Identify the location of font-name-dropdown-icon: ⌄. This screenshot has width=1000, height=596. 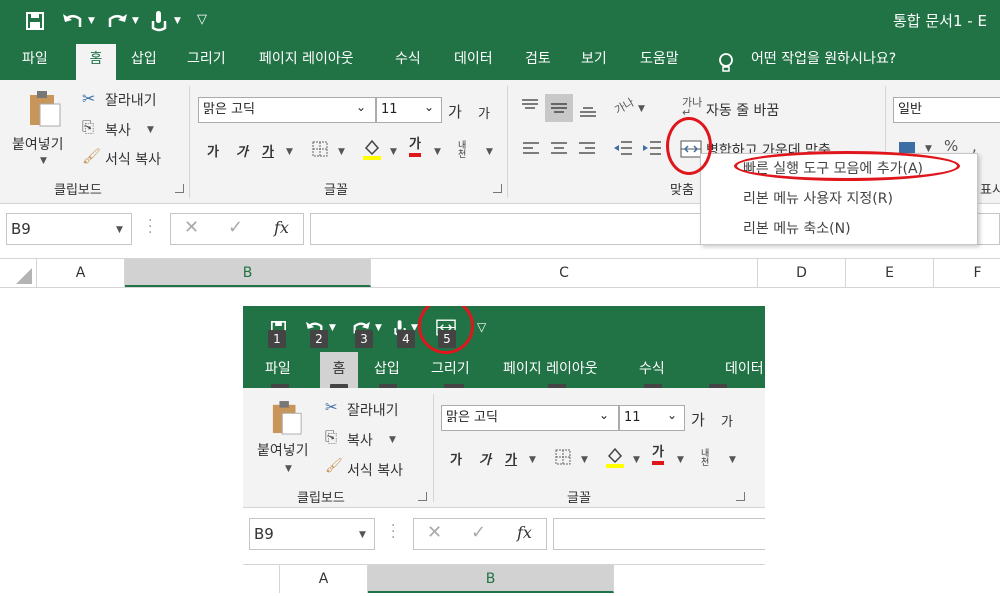
(604, 415).